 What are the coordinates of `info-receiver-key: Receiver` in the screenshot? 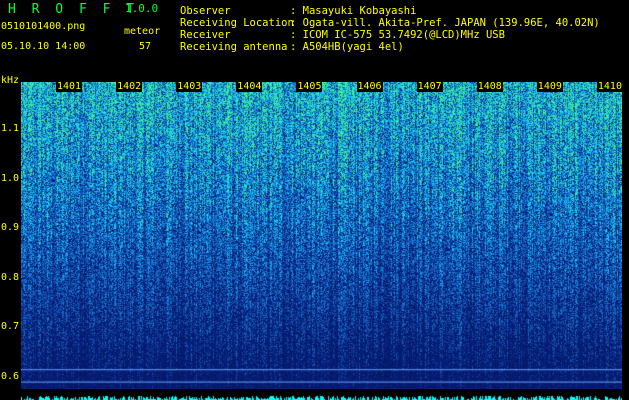 It's located at (205, 35).